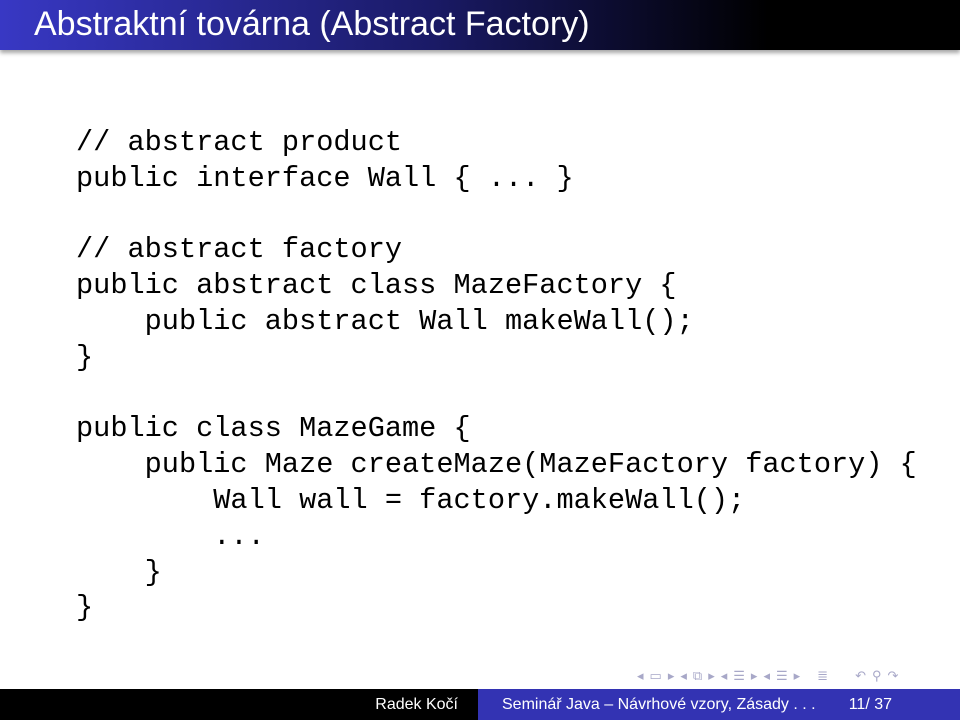 The image size is (960, 720). Describe the element at coordinates (312, 24) in the screenshot. I see `slide-title: Abstraktní továrna (Abstract Factory)` at that location.